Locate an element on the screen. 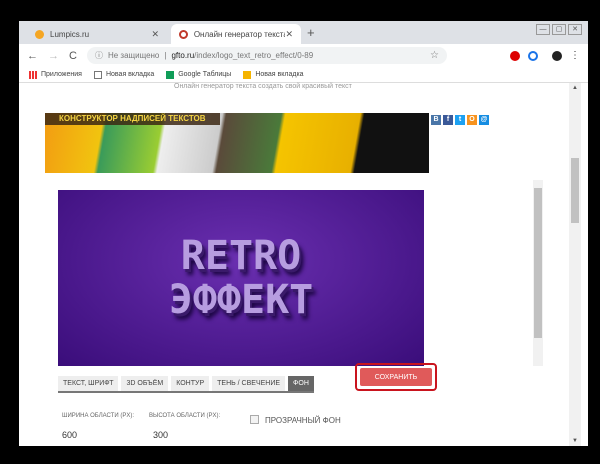  vpn-extension-icon is located at coordinates (533, 55).